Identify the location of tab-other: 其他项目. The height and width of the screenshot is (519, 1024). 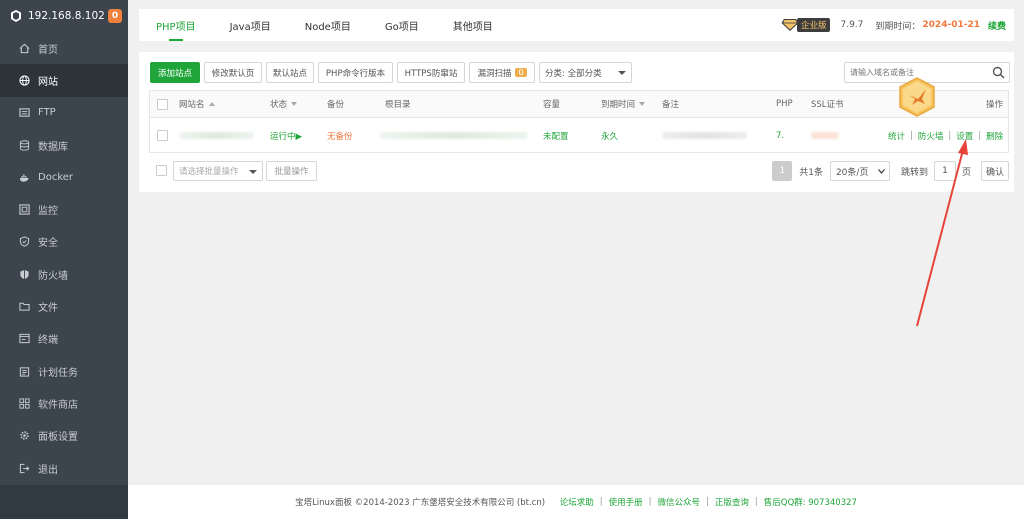
(473, 25).